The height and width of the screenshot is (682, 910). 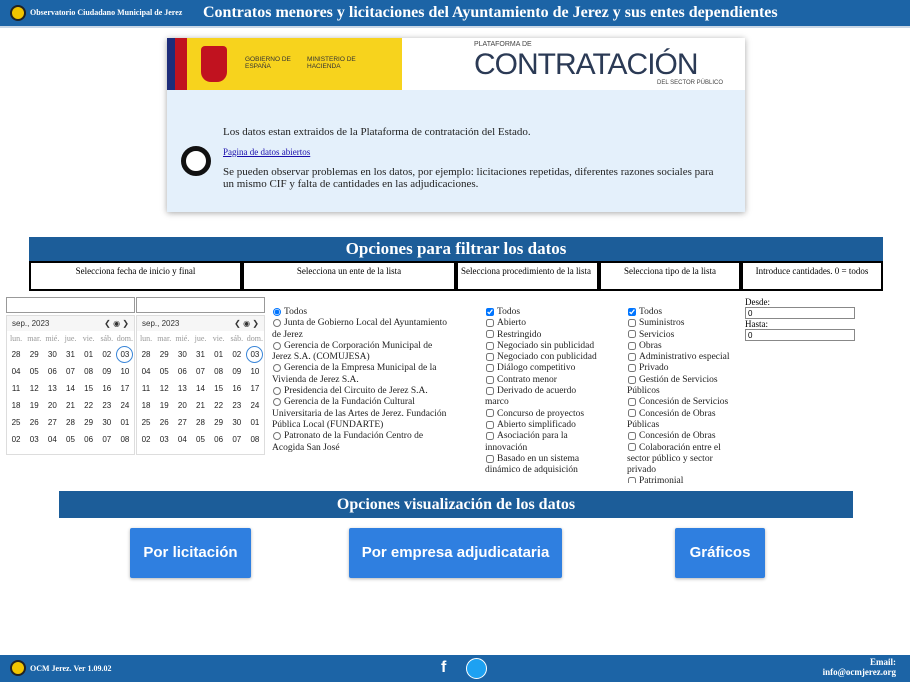 What do you see at coordinates (683, 386) in the screenshot?
I see `tipos-option: Gestión de Servicios Públicos` at bounding box center [683, 386].